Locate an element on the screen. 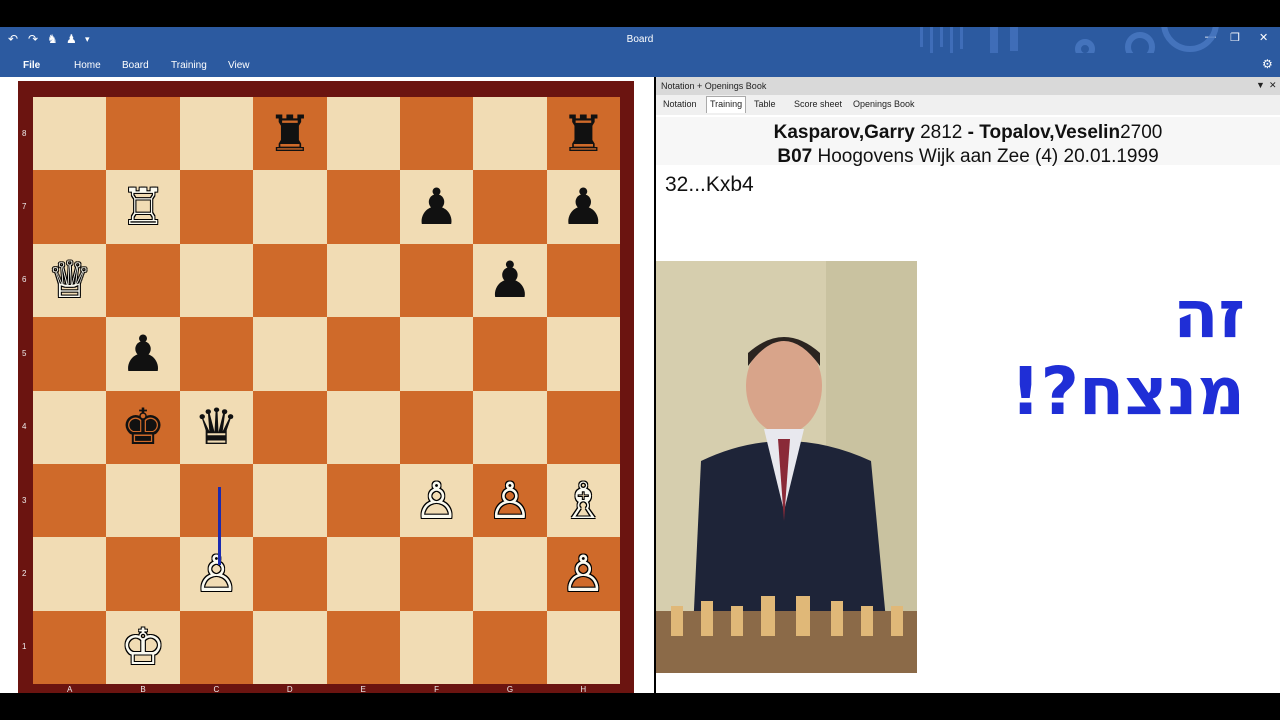 This screenshot has width=1280, height=720. square-a7 is located at coordinates (70, 207).